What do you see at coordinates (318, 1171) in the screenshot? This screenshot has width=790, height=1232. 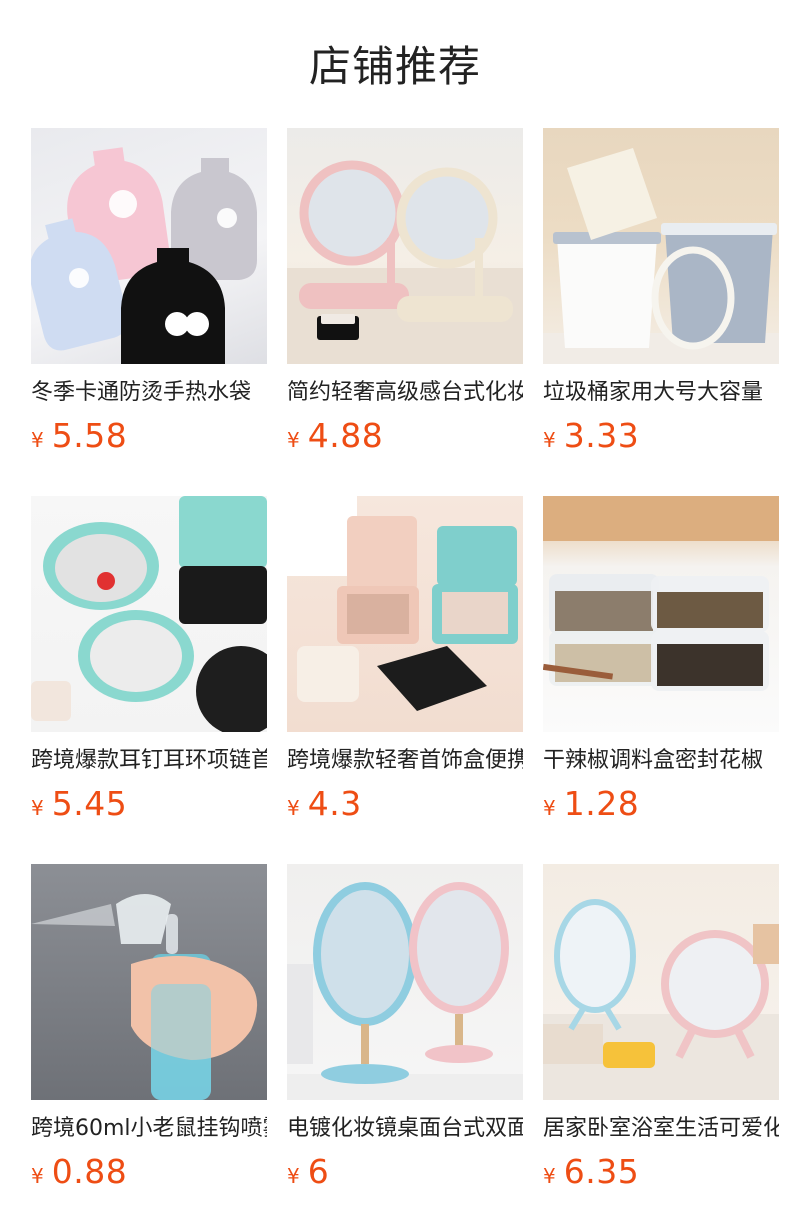 I see `price-value: 6` at bounding box center [318, 1171].